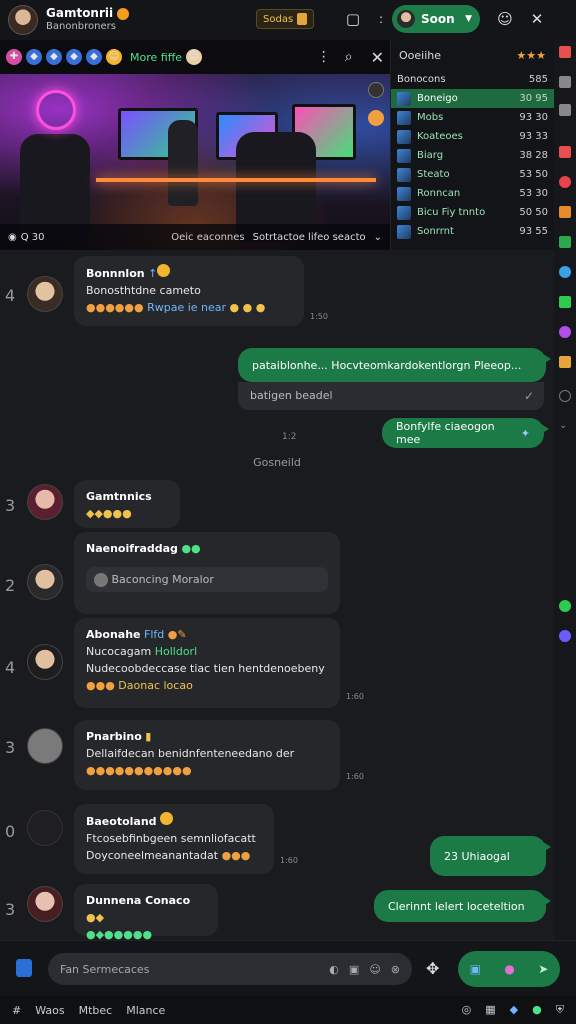 The width and height of the screenshot is (576, 1024). What do you see at coordinates (374, 969) in the screenshot?
I see `emoji-picker-icon: ☺` at bounding box center [374, 969].